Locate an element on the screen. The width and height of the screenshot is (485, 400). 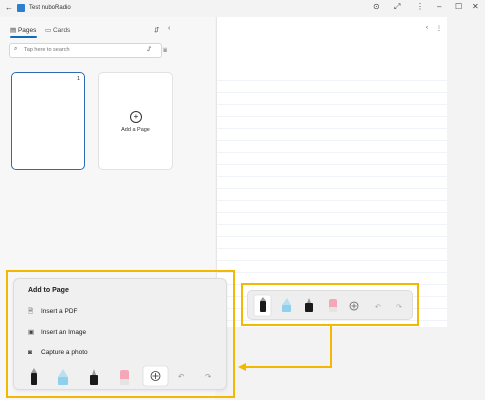
mini-eraser-icon is located at coordinates (333, 305).